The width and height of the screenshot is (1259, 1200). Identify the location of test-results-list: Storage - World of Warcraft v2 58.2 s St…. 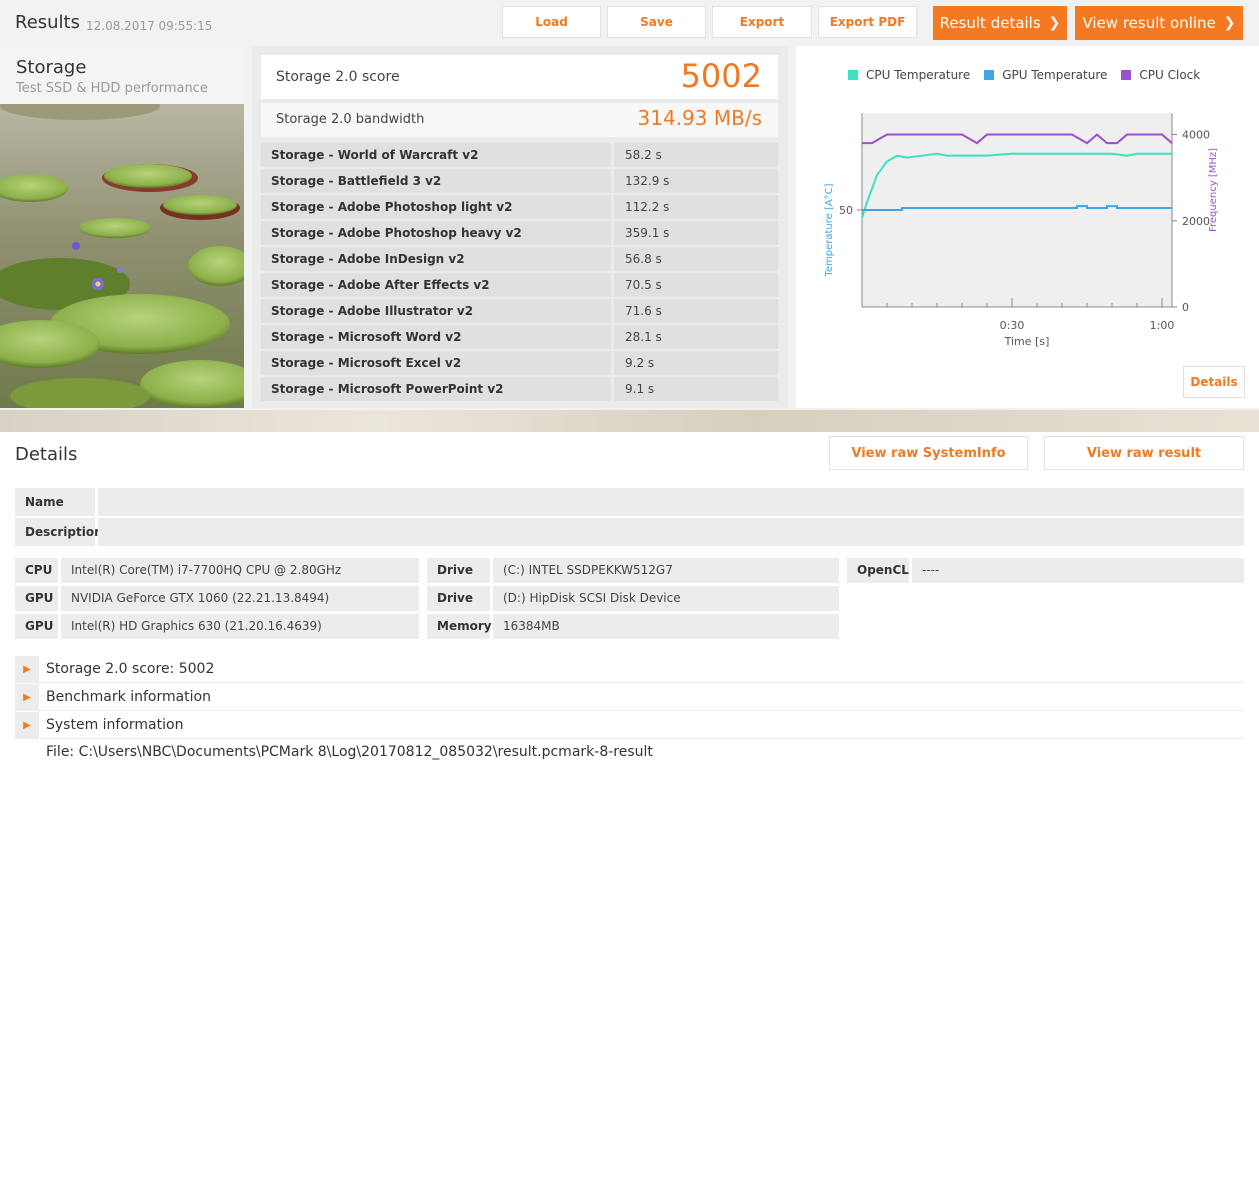
(519, 273).